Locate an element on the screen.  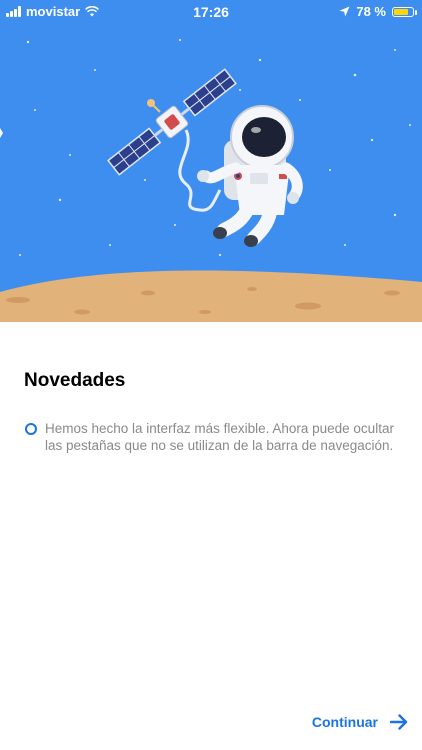
battery-level is located at coordinates (401, 11).